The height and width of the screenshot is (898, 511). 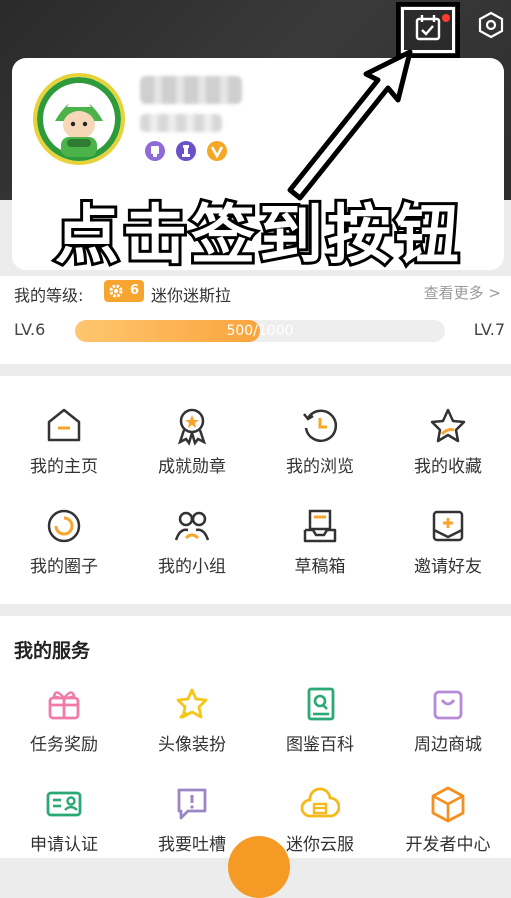 I want to click on green-hat-character-avatar, so click(x=79, y=119).